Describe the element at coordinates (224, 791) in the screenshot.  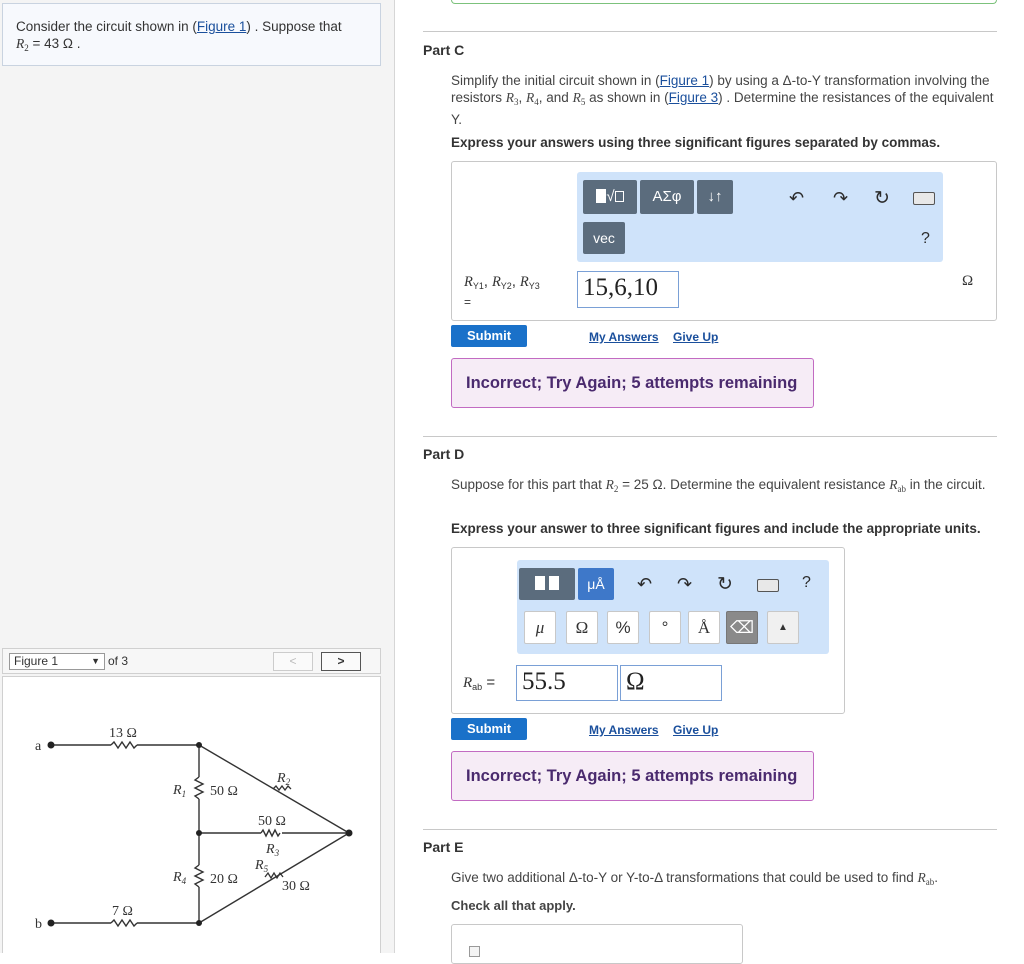
I see `r1-value: 50 Ω` at that location.